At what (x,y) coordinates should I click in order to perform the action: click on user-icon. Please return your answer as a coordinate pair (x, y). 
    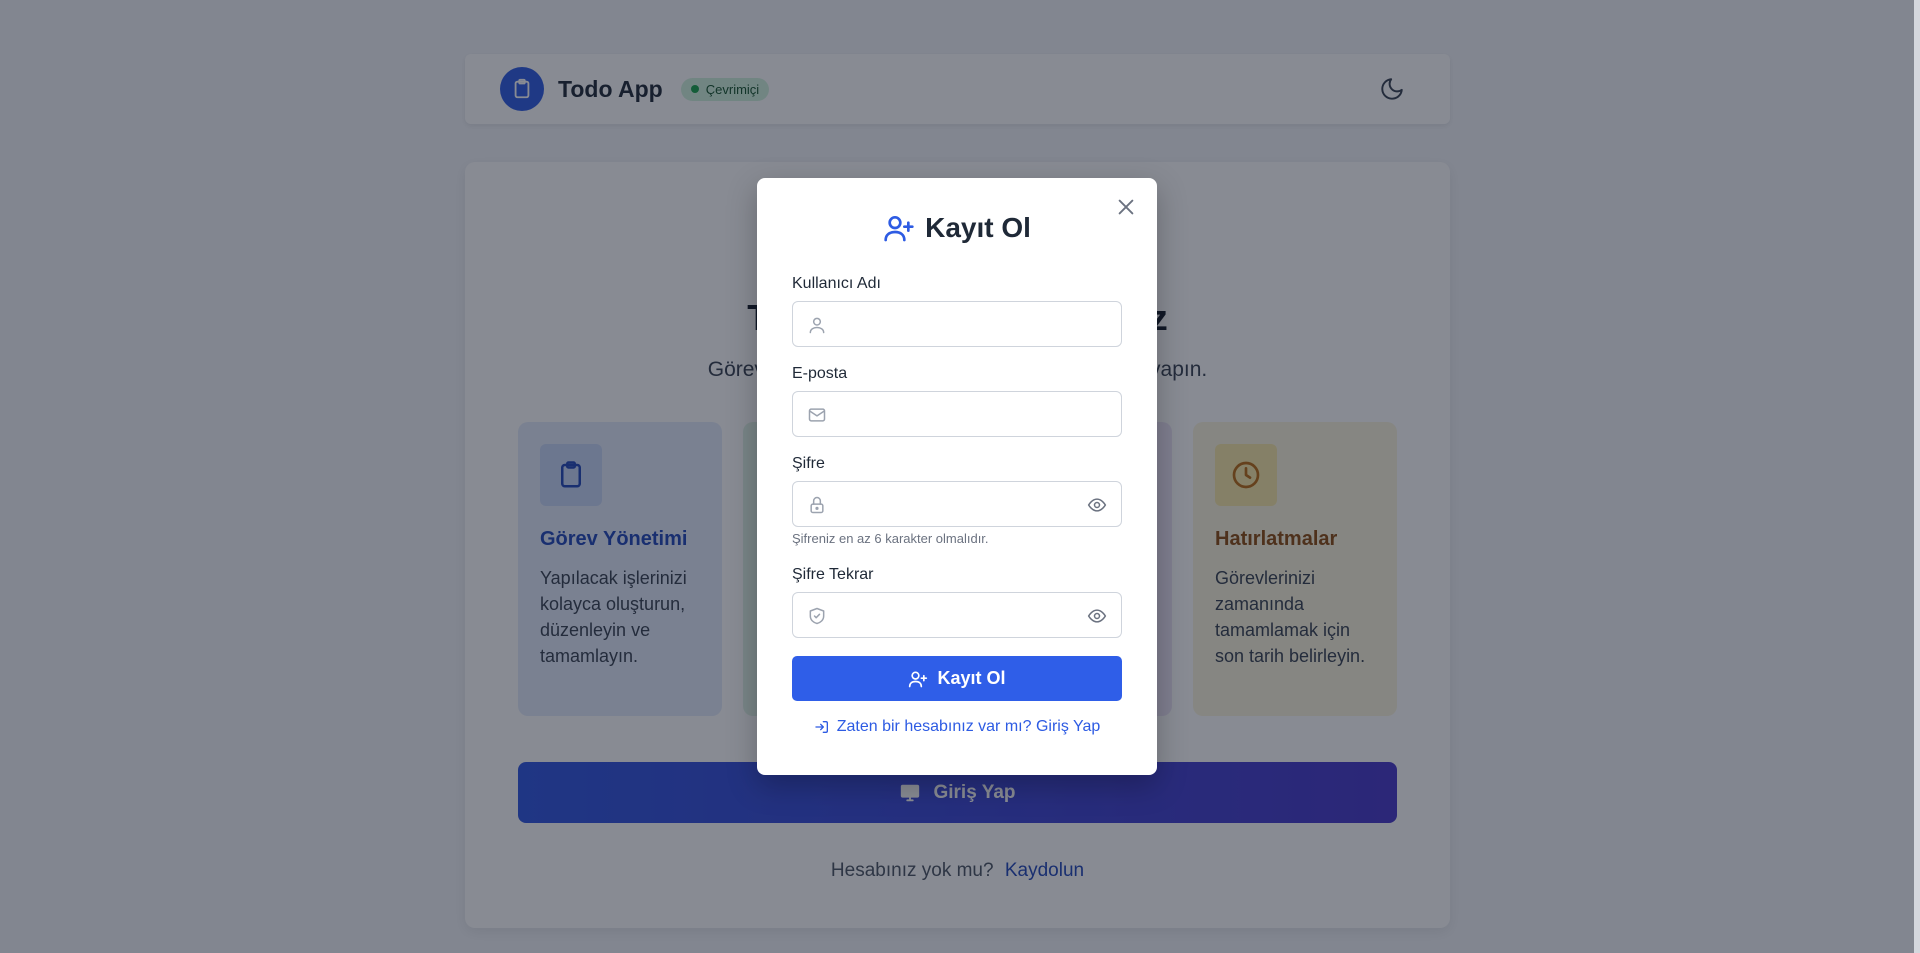
    Looking at the image, I should click on (817, 325).